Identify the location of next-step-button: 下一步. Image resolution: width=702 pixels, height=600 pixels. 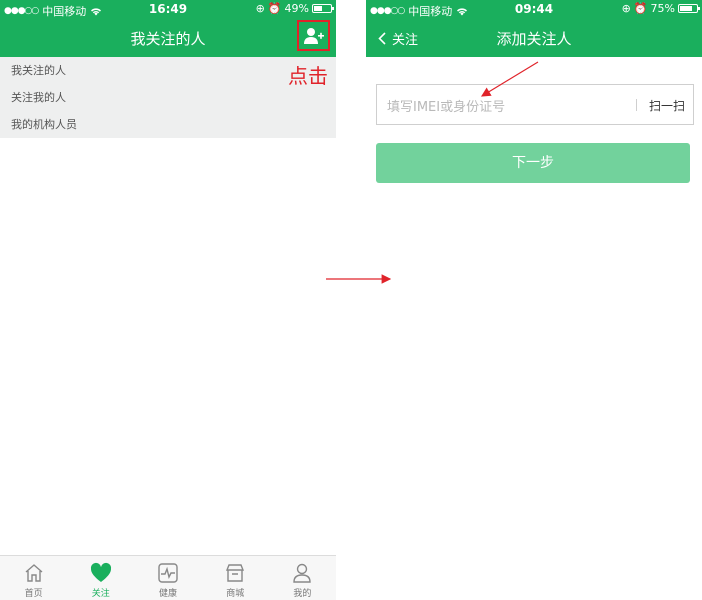
(533, 163).